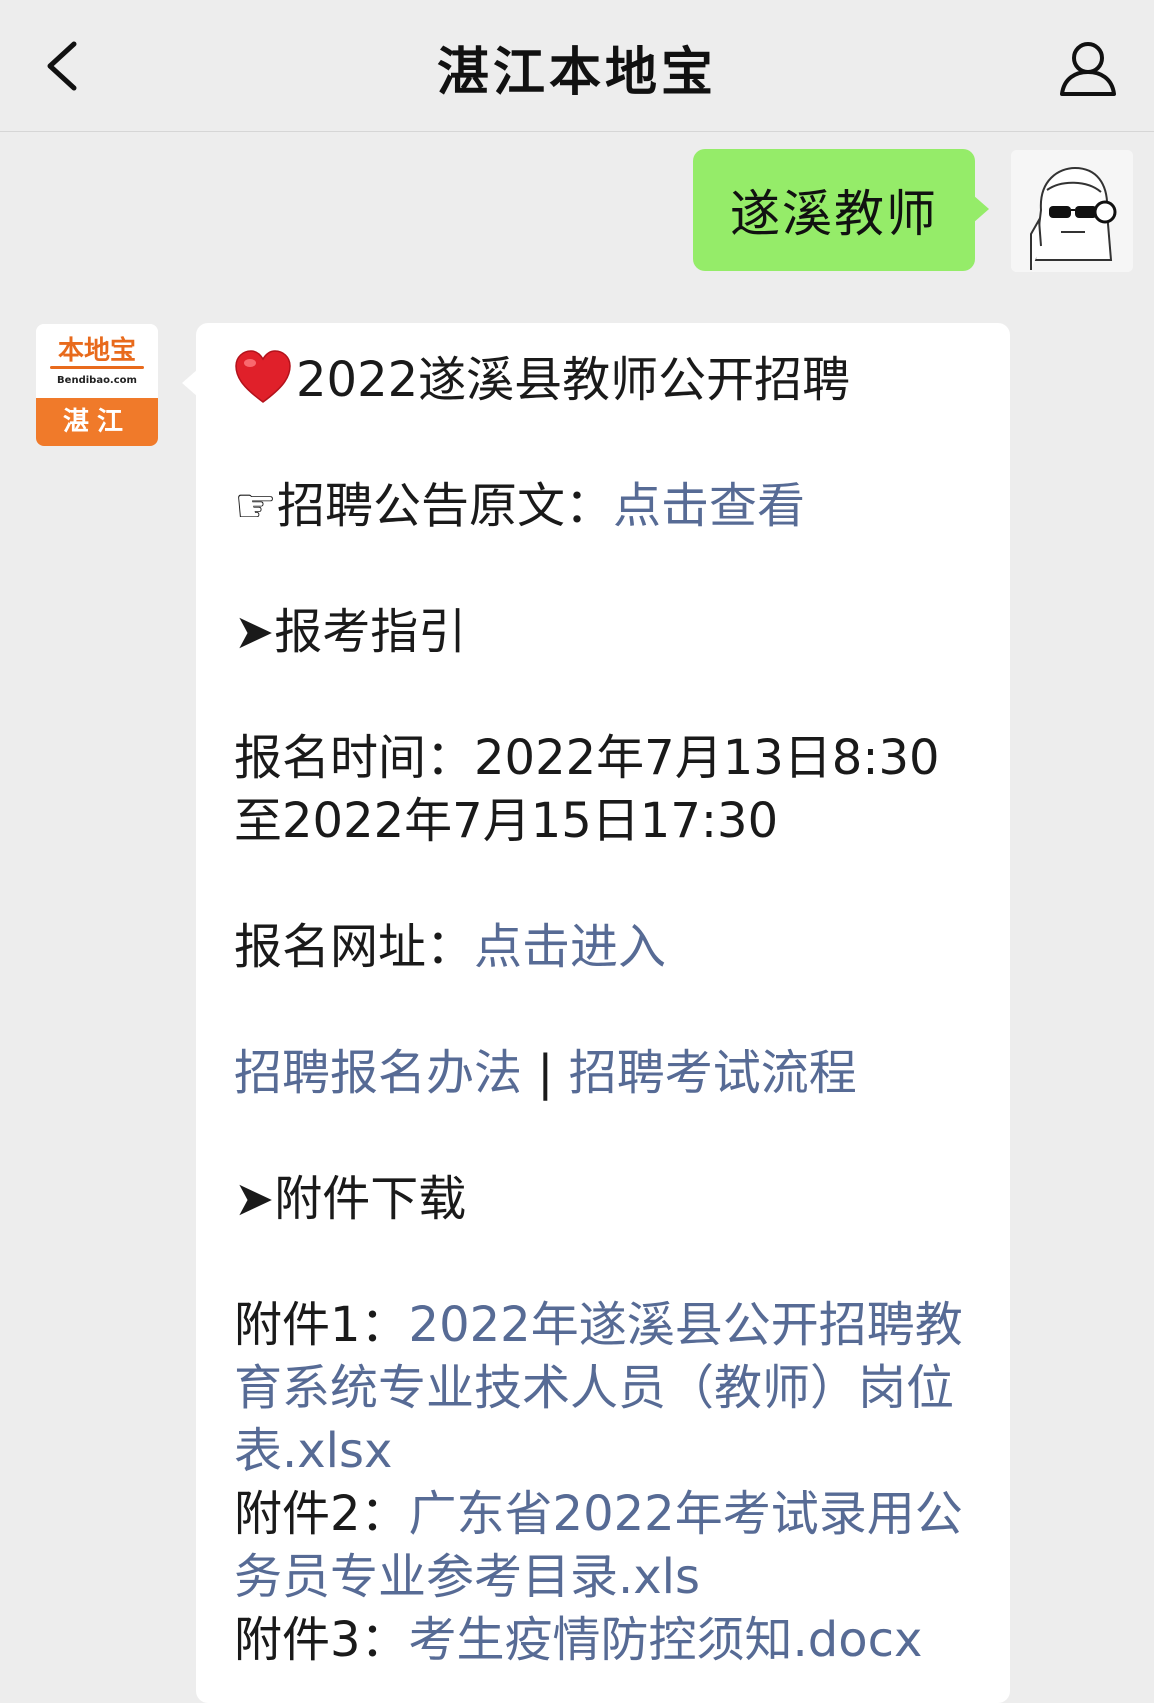 This screenshot has width=1154, height=1703. What do you see at coordinates (354, 947) in the screenshot?
I see `reg-url-label: 报名网址：` at bounding box center [354, 947].